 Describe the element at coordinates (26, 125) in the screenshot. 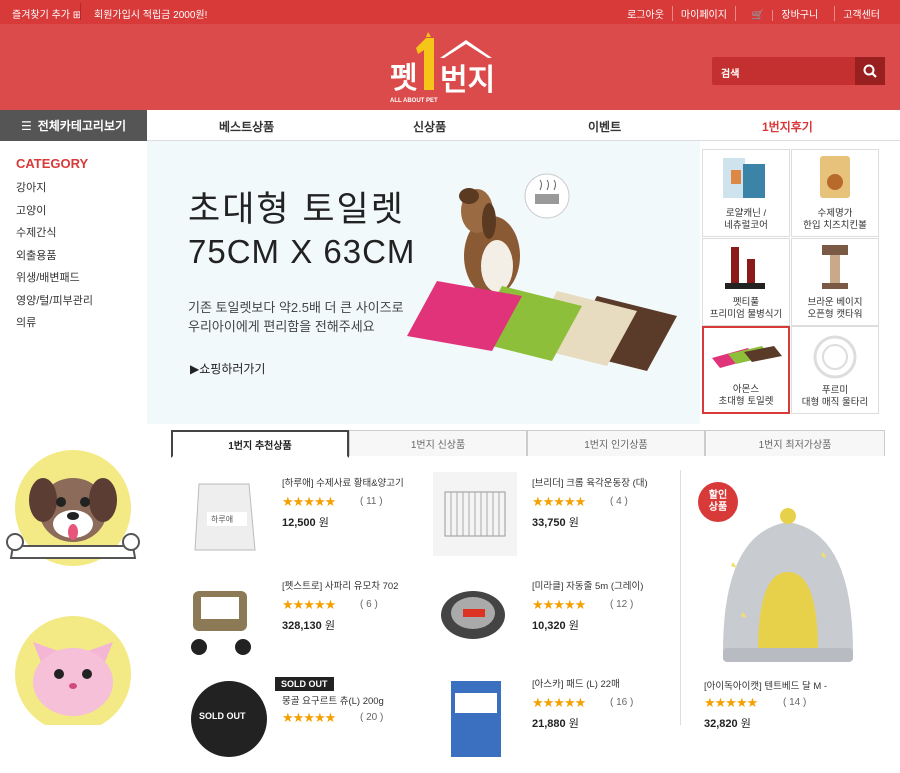

I see `menu-icon: ☰` at that location.